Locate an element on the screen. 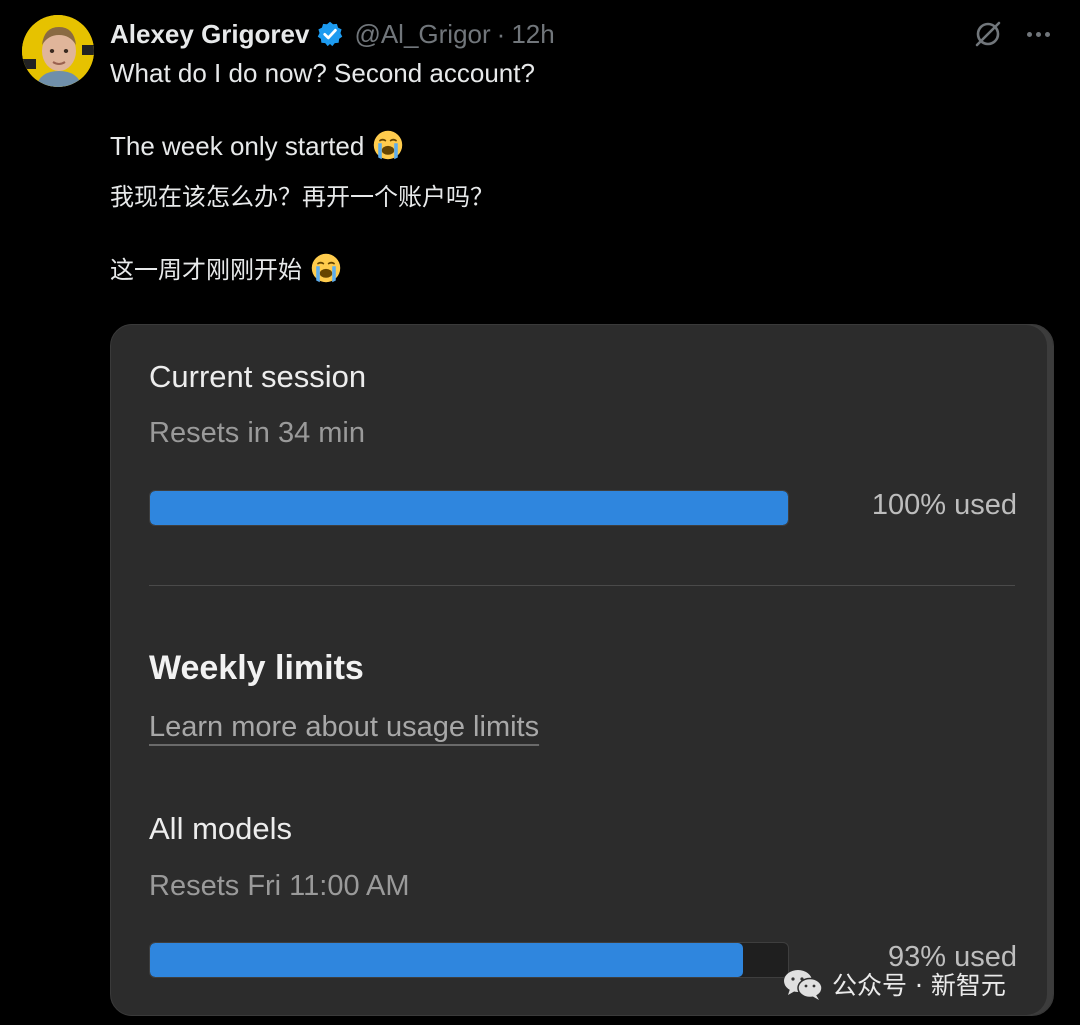 This screenshot has width=1080, height=1025. tweet-text-line-4: 这一周才刚刚开始 is located at coordinates (226, 270).